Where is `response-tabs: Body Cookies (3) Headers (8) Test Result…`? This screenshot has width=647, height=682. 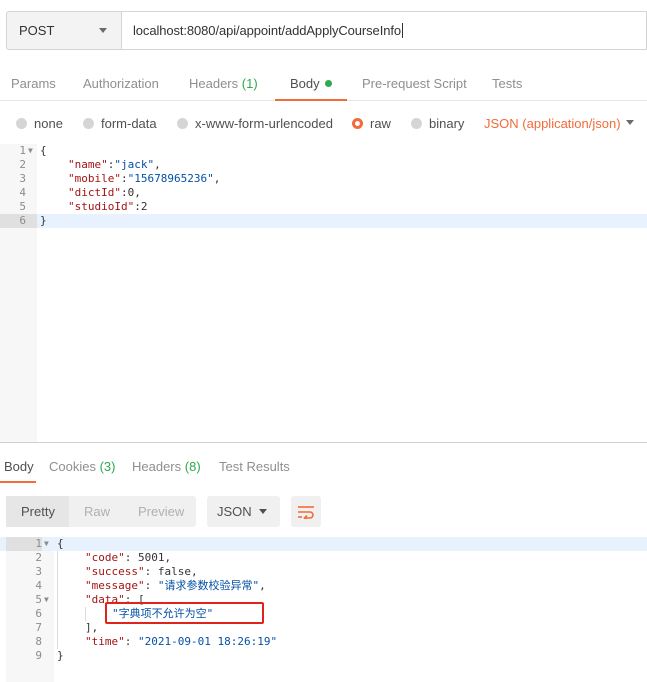 response-tabs: Body Cookies (3) Headers (8) Test Result… is located at coordinates (323, 467).